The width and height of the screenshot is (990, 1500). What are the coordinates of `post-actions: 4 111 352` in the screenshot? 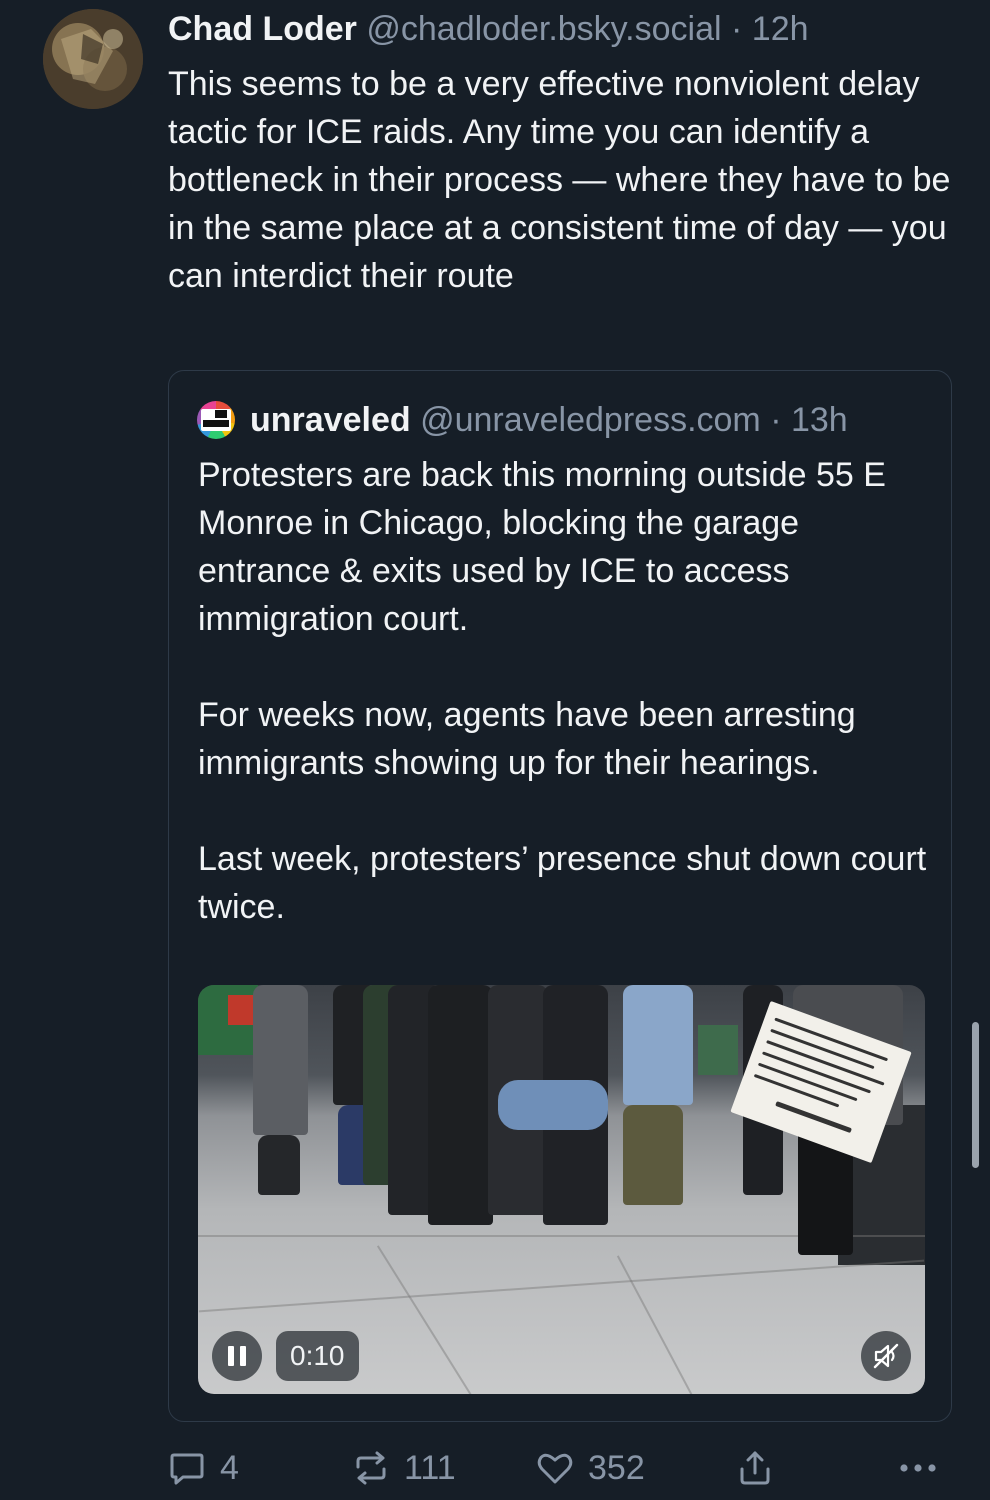 It's located at (563, 1468).